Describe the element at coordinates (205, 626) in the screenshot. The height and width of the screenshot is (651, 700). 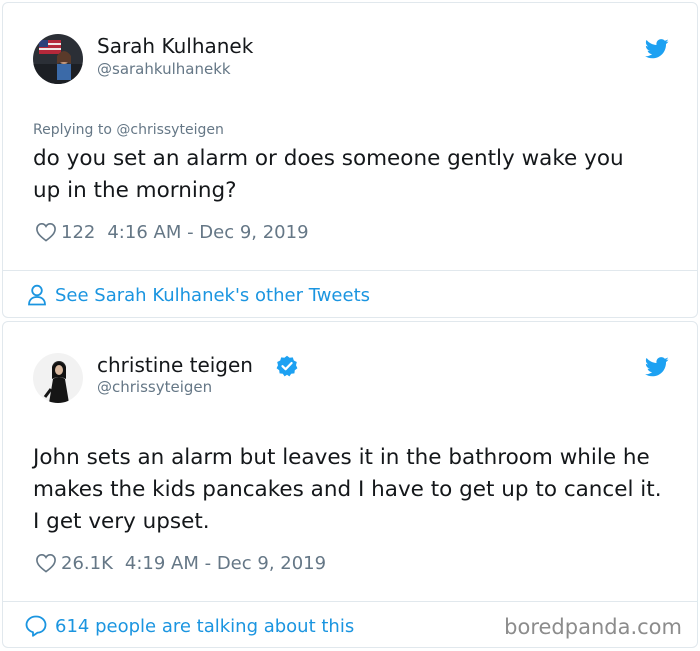
I see `conversation-label: 614 people are talking about this` at that location.